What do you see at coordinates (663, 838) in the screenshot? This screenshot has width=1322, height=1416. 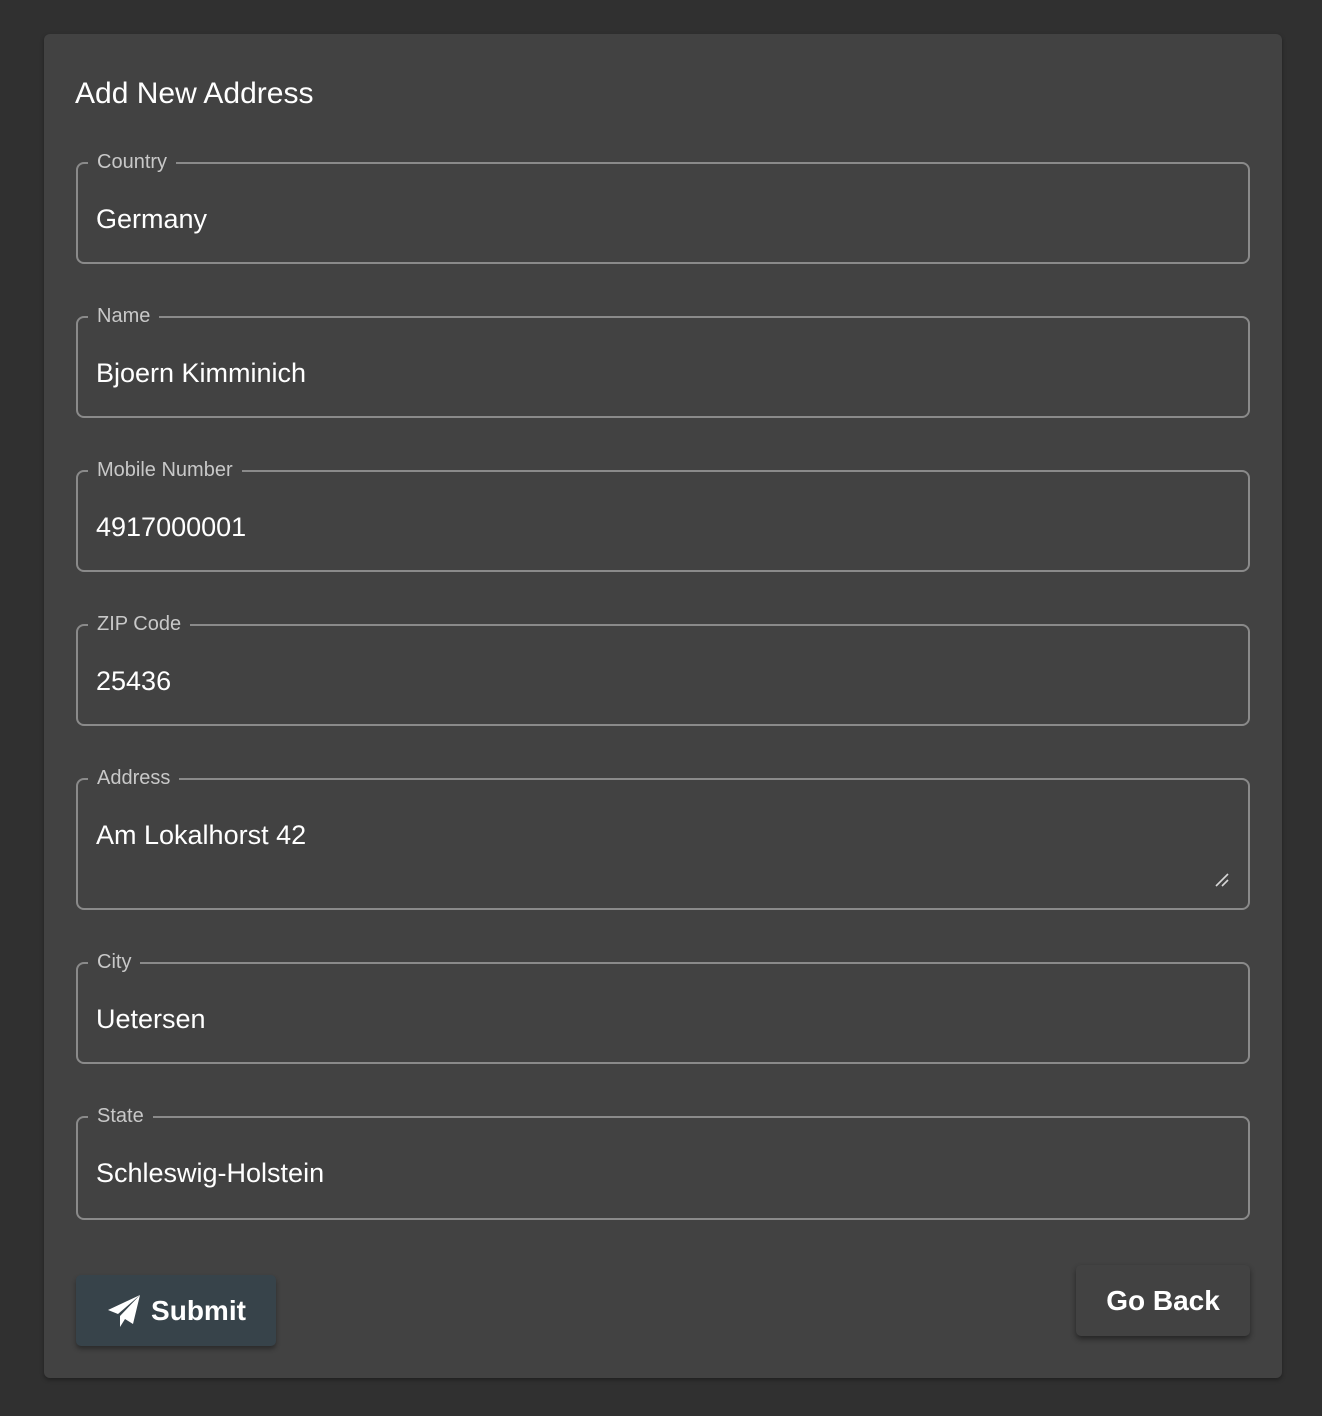 I see `address-field: Address Am Lokalhorst 42` at bounding box center [663, 838].